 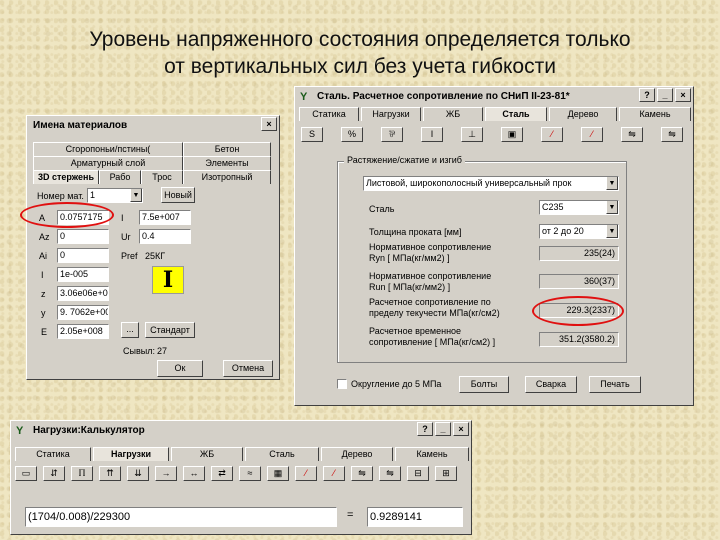 I want to click on material-number-select: 1 ▼, so click(x=115, y=195).